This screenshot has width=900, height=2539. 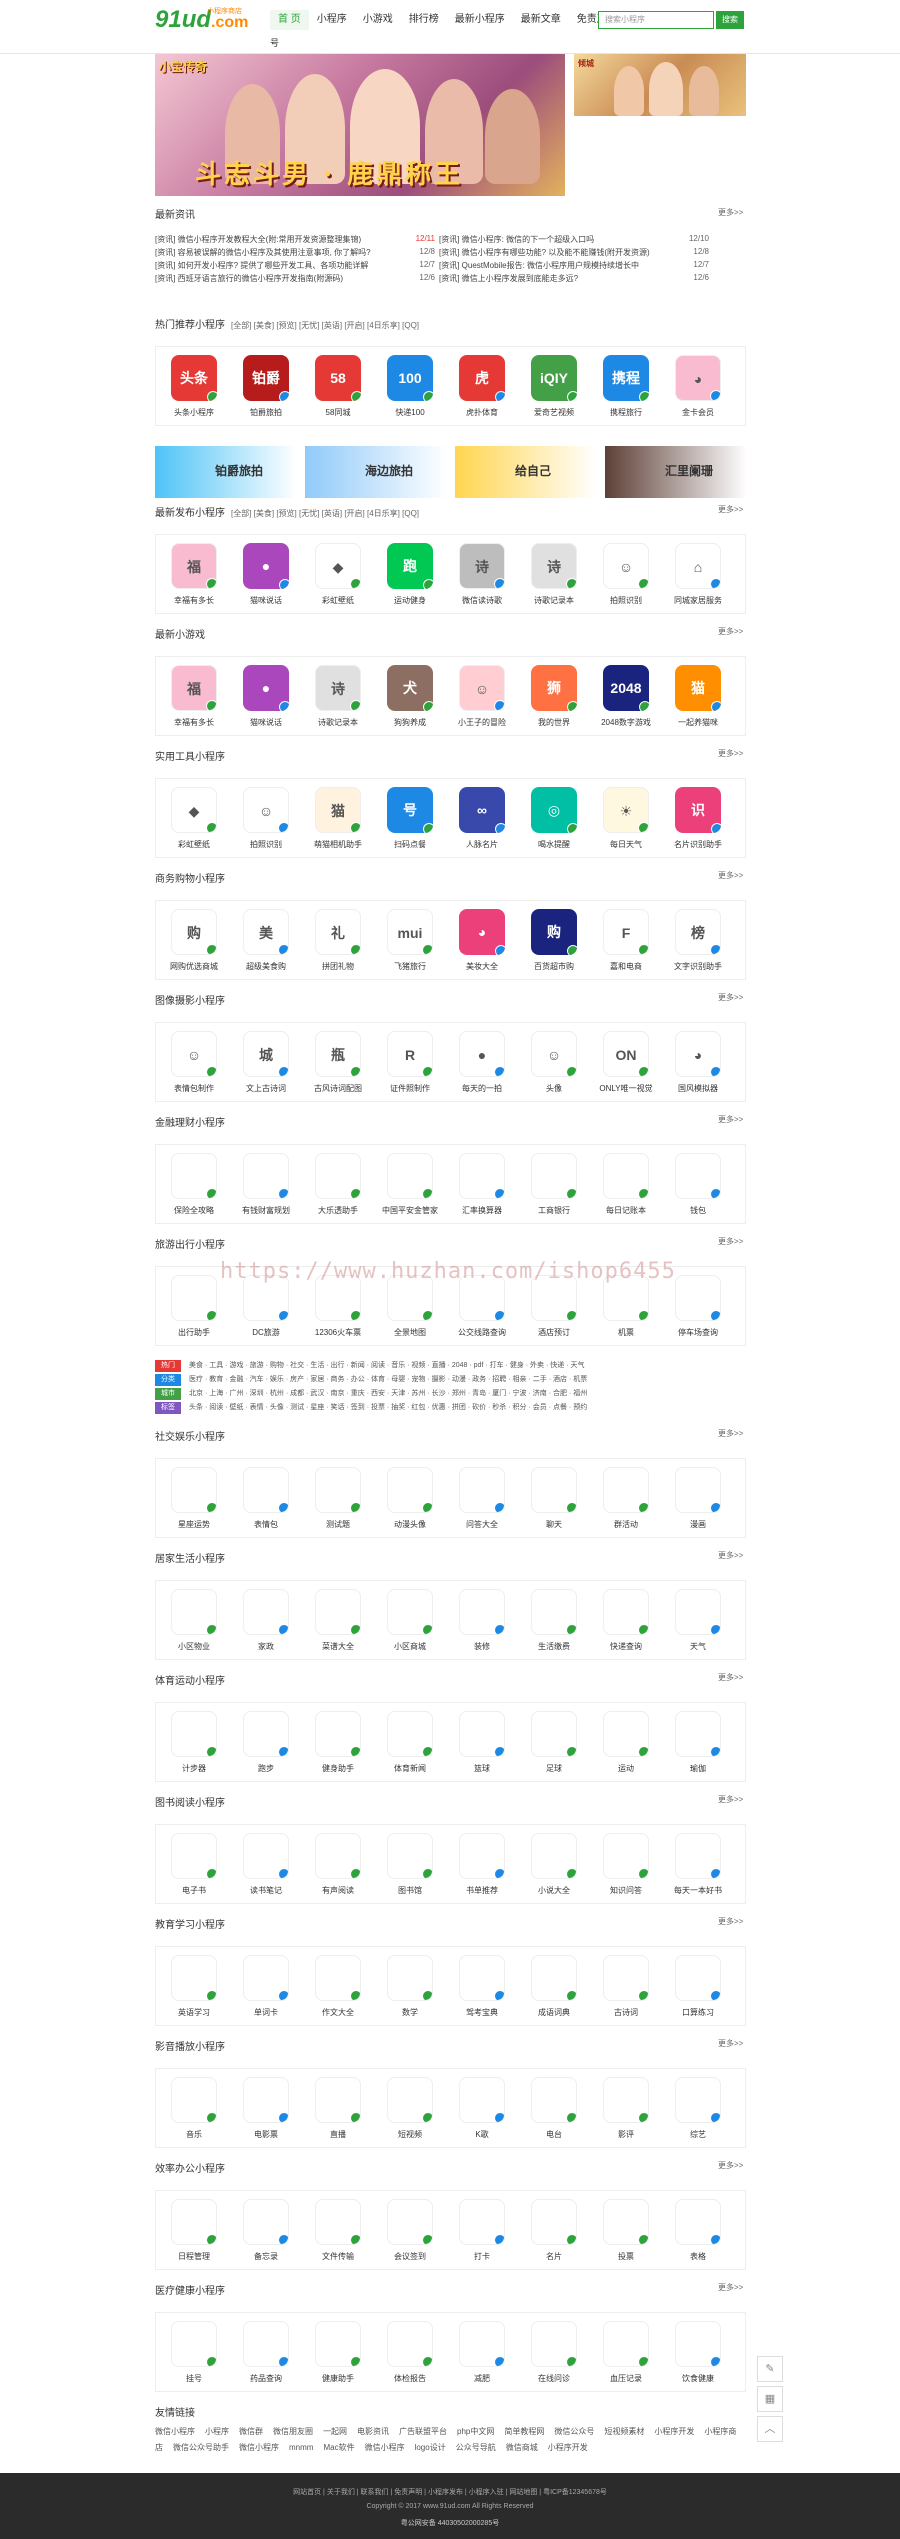 What do you see at coordinates (568, 2447) in the screenshot?
I see `friend-link: 小程序开发` at bounding box center [568, 2447].